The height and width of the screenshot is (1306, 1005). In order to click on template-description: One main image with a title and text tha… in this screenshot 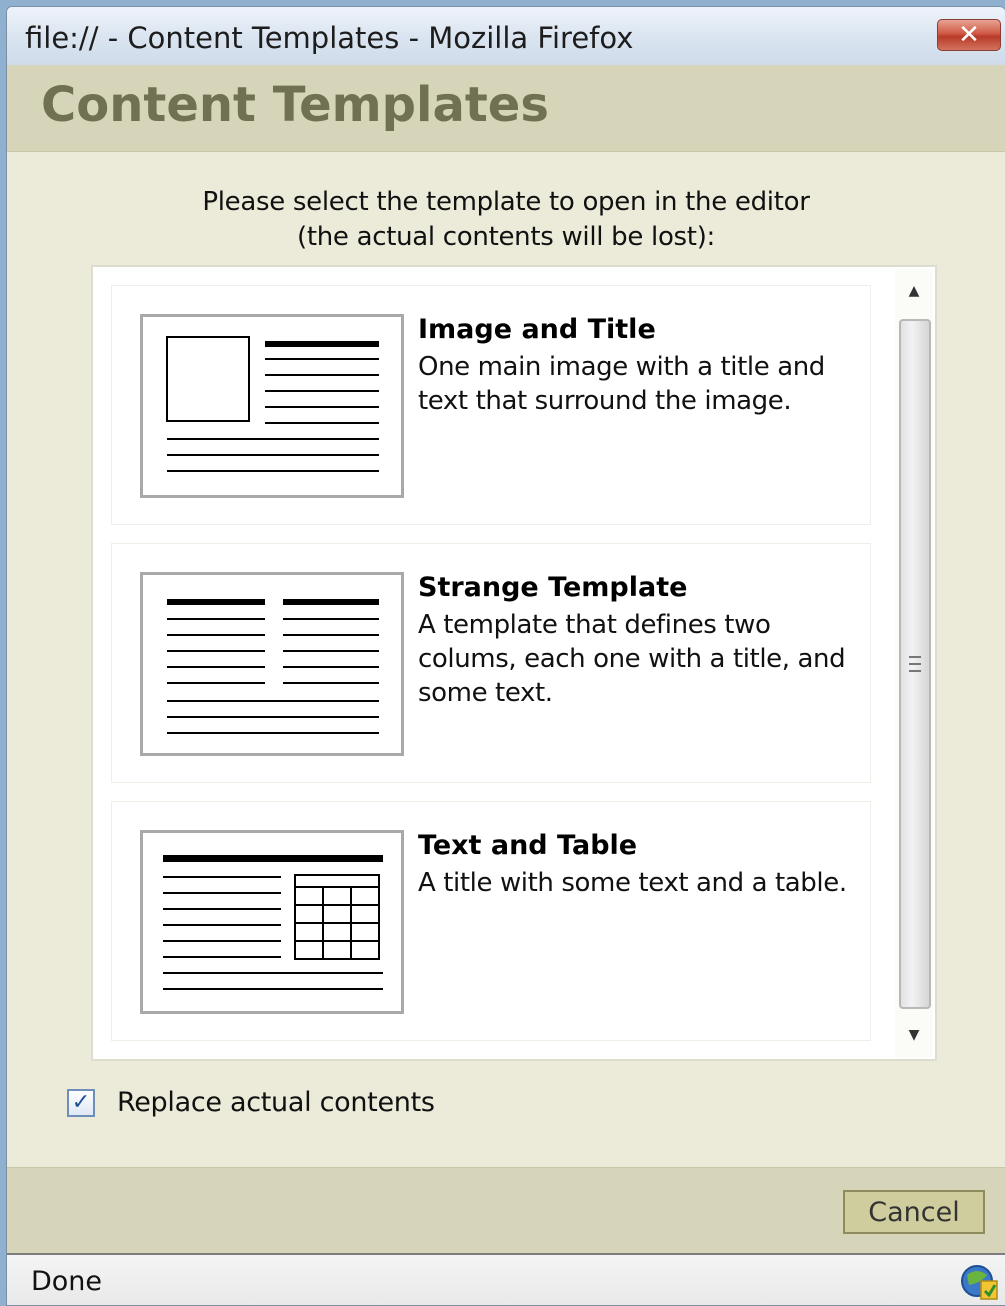, I will do `click(621, 384)`.